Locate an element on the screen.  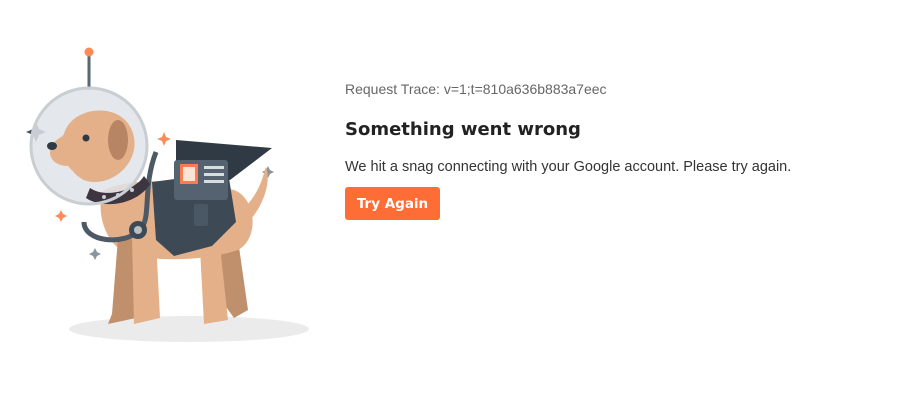
request-trace: Request Trace: v=1;t=810a636b883a7eec is located at coordinates (476, 89).